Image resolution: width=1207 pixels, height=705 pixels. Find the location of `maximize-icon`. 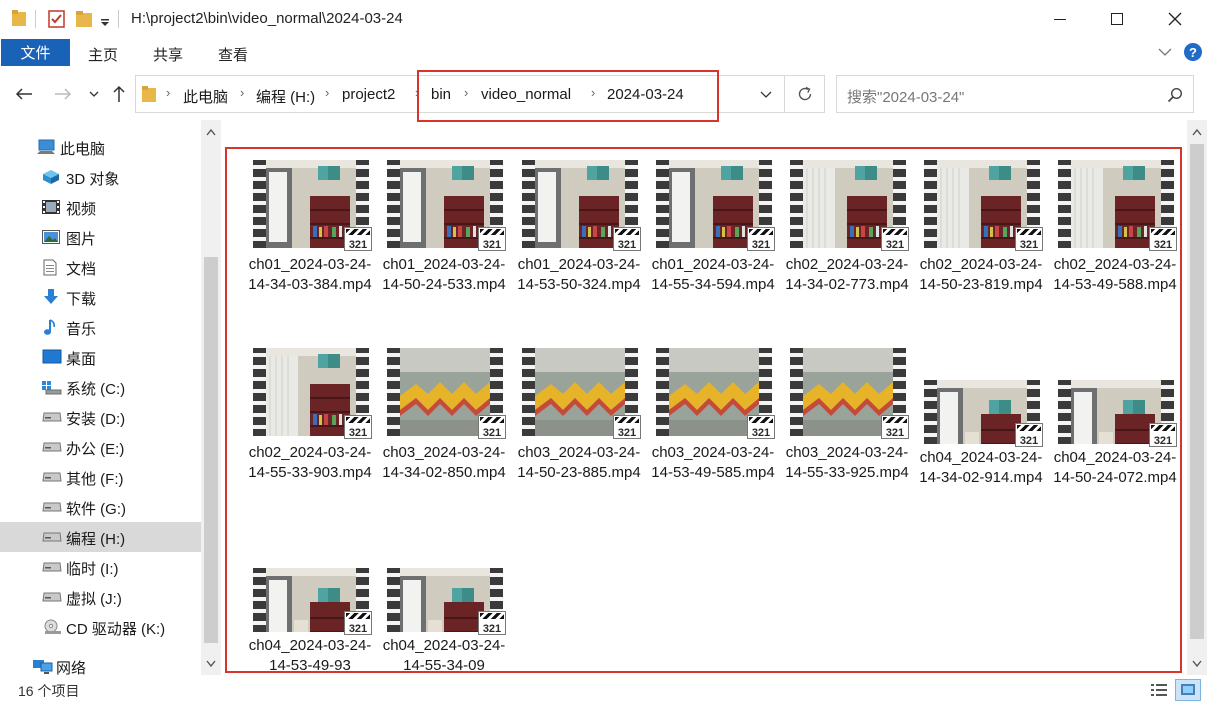

maximize-icon is located at coordinates (1117, 19).